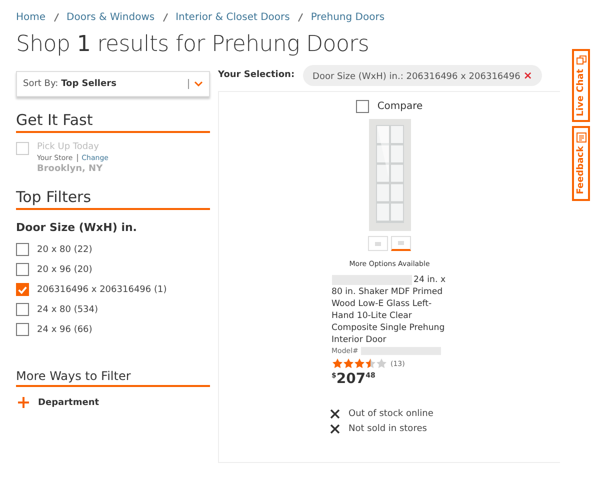  Describe the element at coordinates (581, 60) in the screenshot. I see `chat-icon` at that location.